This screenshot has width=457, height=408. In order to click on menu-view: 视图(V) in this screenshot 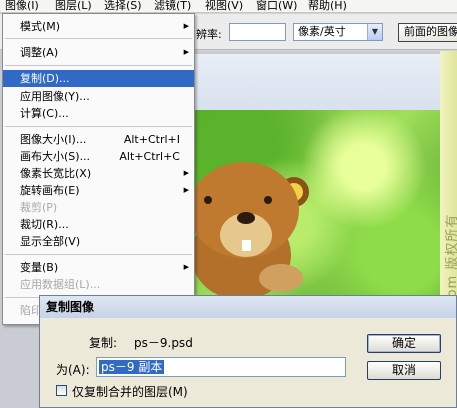, I will do `click(224, 6)`.